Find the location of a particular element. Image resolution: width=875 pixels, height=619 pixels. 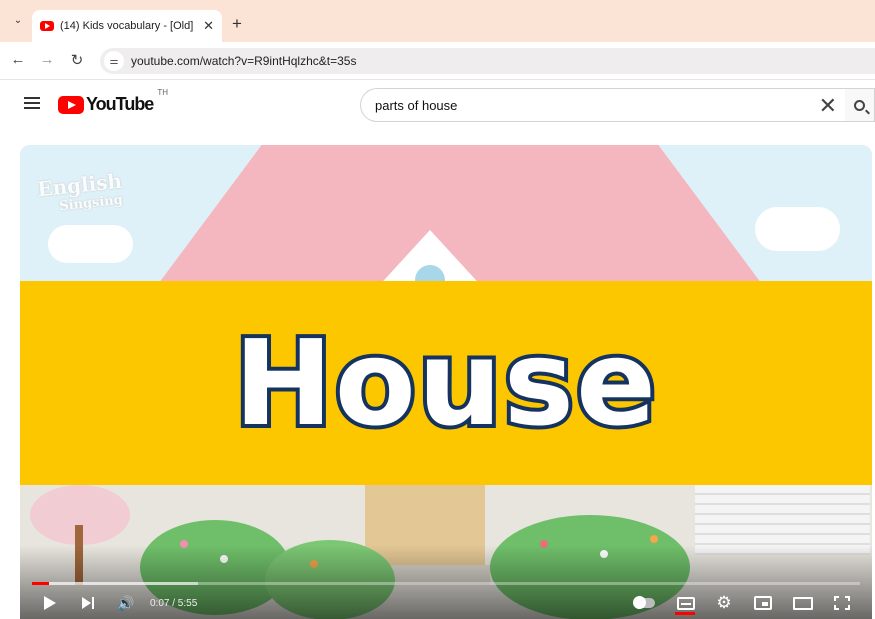

url-text: youtube.com/watch?v=R9intHqlzhc&t=35s is located at coordinates (243, 61).